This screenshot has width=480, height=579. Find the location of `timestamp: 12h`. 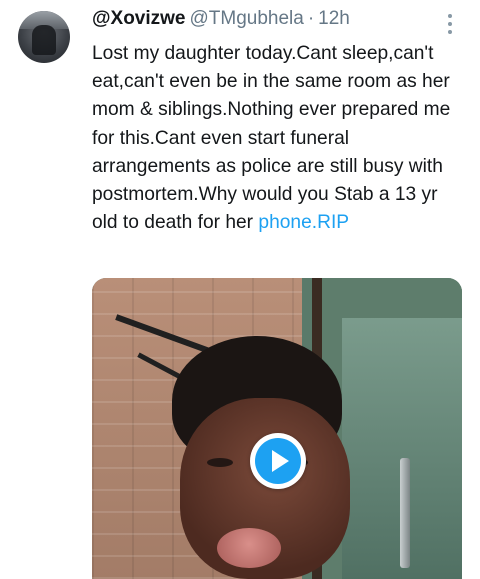

timestamp: 12h is located at coordinates (334, 19).